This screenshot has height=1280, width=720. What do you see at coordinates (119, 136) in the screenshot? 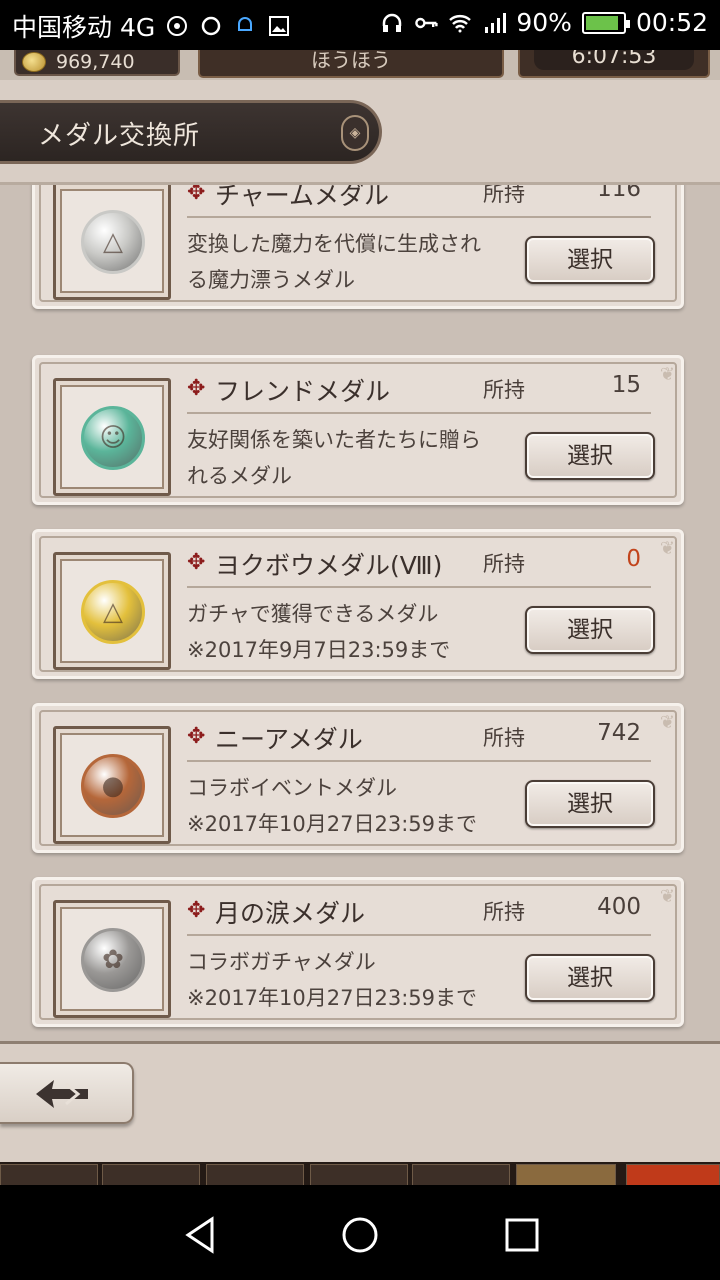
I see `page-title: メダル交換所` at bounding box center [119, 136].